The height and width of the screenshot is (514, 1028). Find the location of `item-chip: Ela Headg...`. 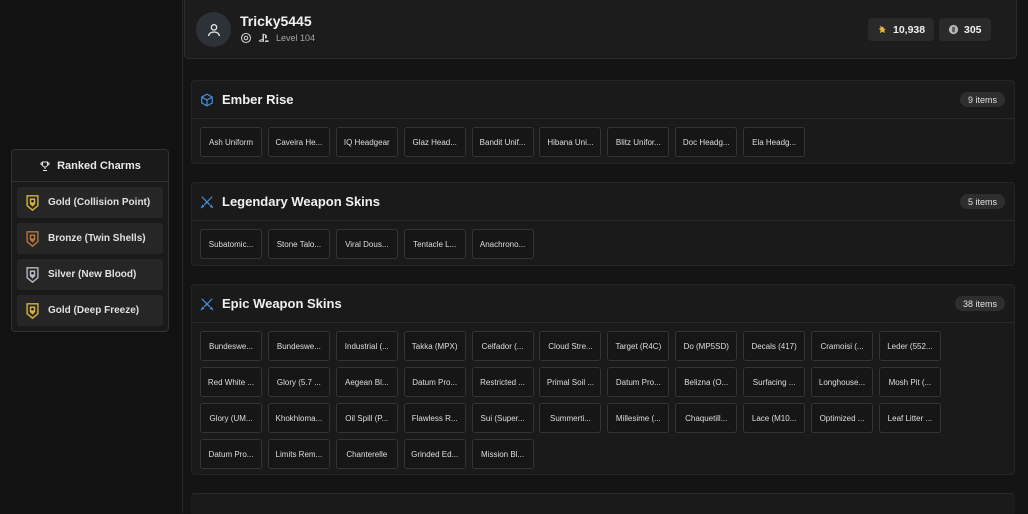

item-chip: Ela Headg... is located at coordinates (774, 142).